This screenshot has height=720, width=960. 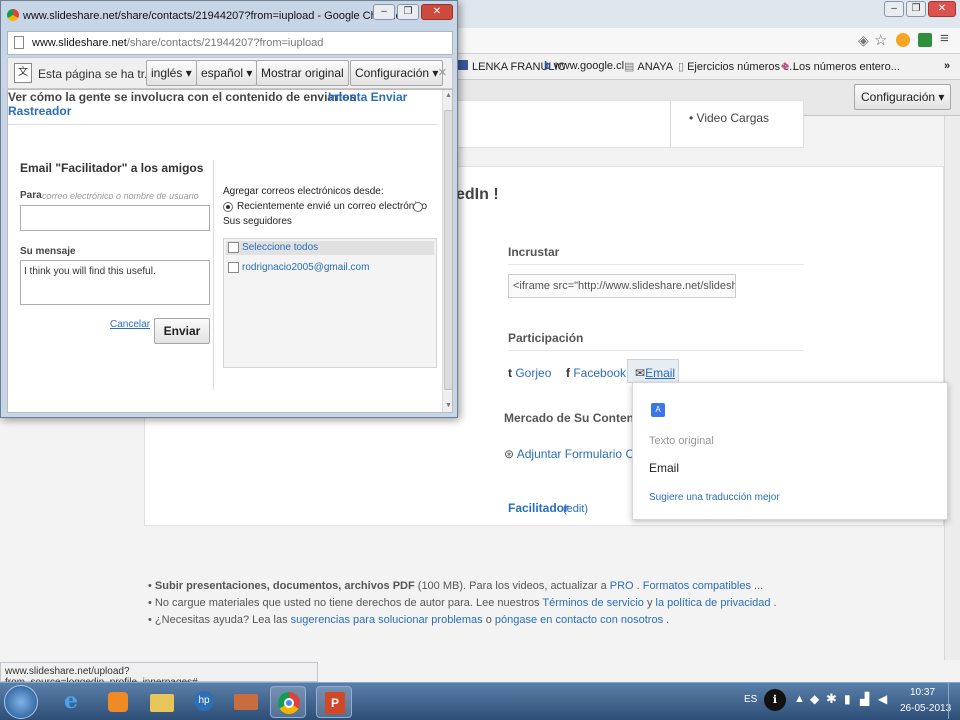 I want to click on maximize-button: ❐, so click(x=916, y=9).